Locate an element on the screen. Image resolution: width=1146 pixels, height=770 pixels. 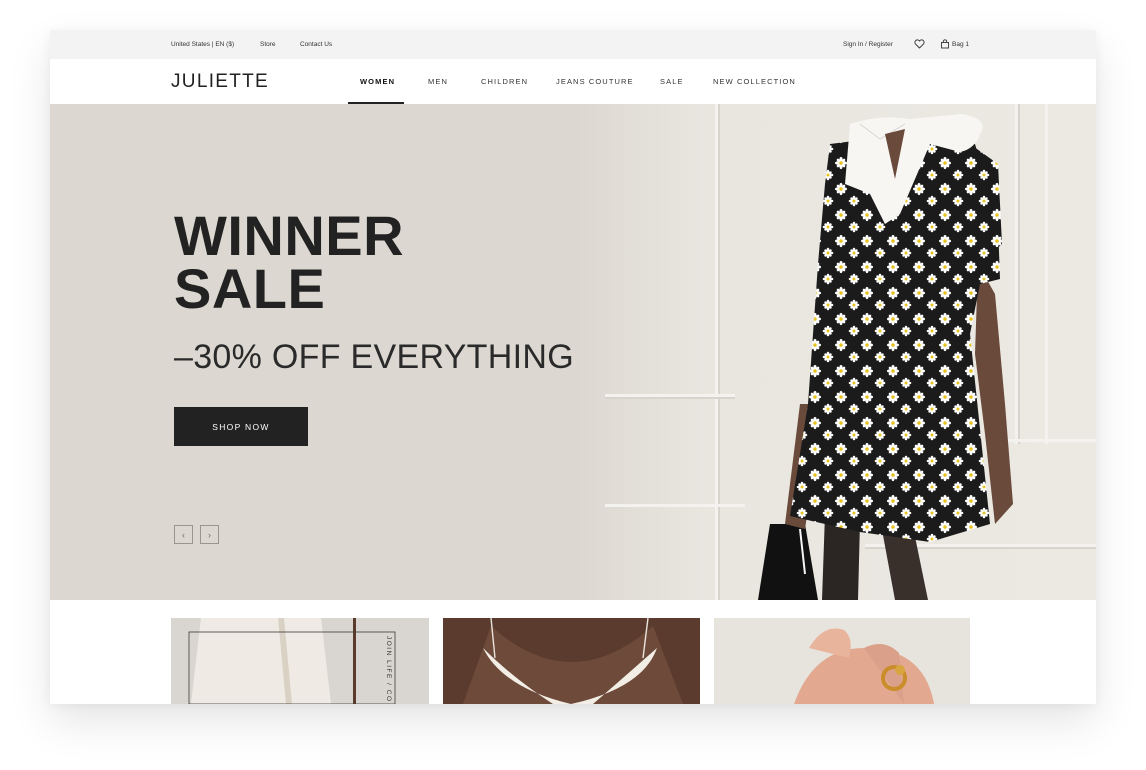
hero-title-line-1: WINNER is located at coordinates (289, 235).